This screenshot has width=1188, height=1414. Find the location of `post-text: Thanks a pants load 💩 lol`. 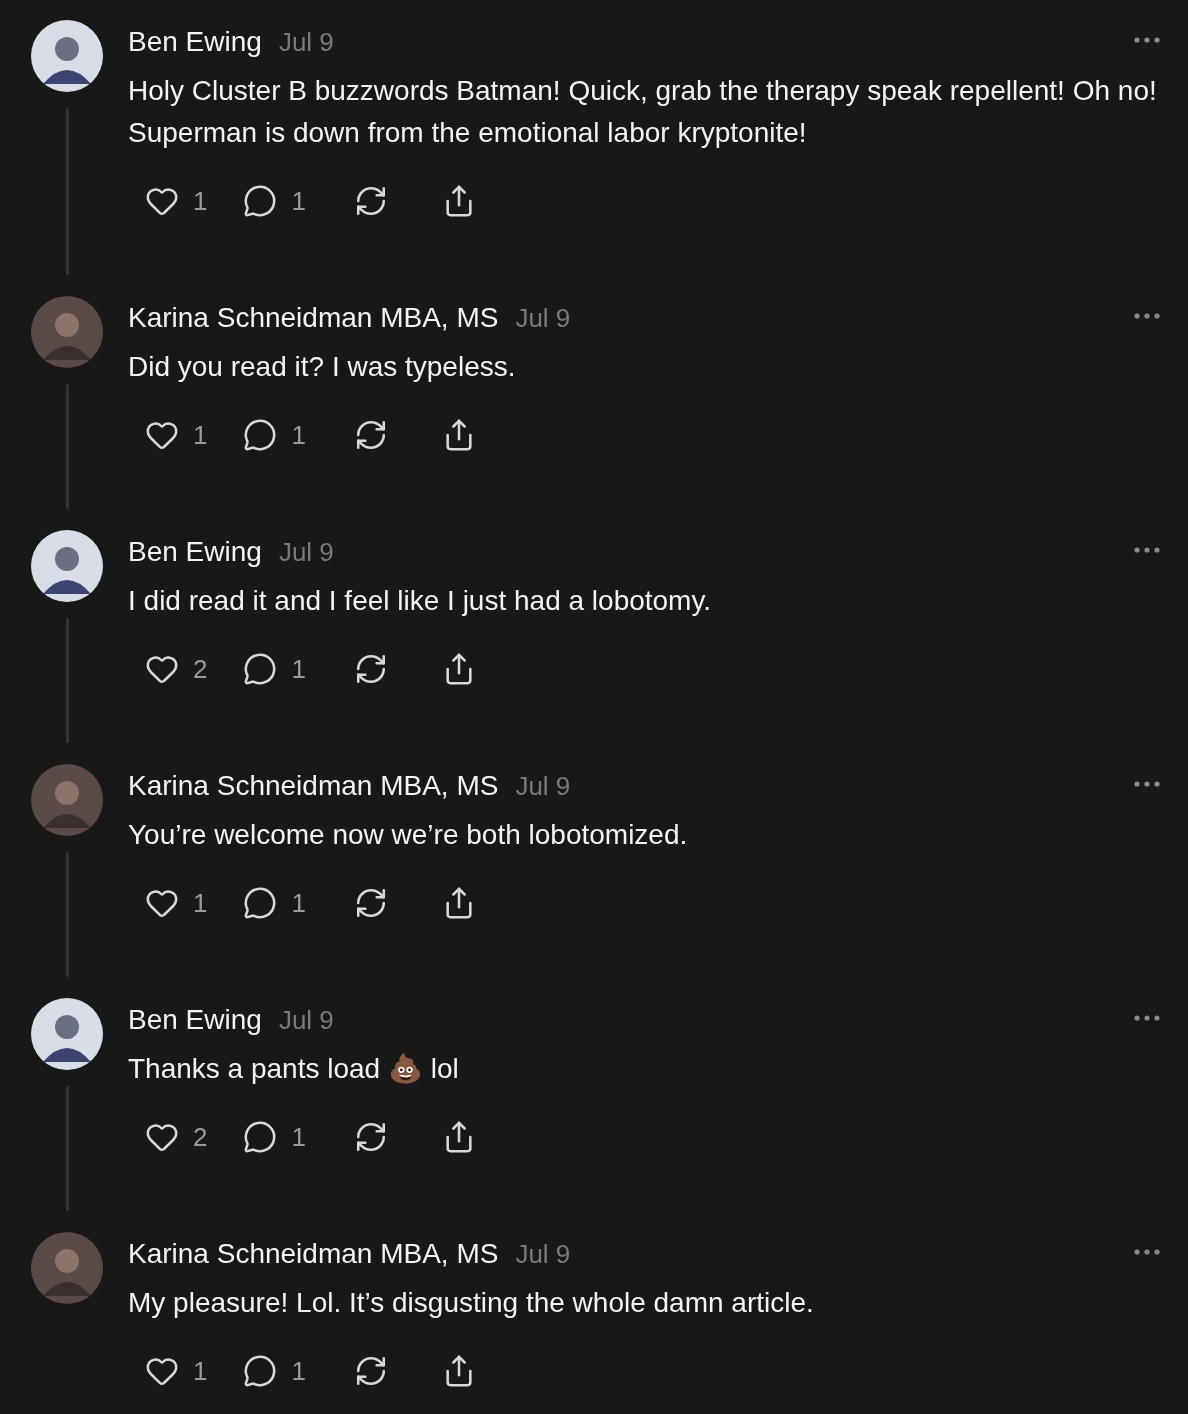

post-text: Thanks a pants load 💩 lol is located at coordinates (294, 1069).